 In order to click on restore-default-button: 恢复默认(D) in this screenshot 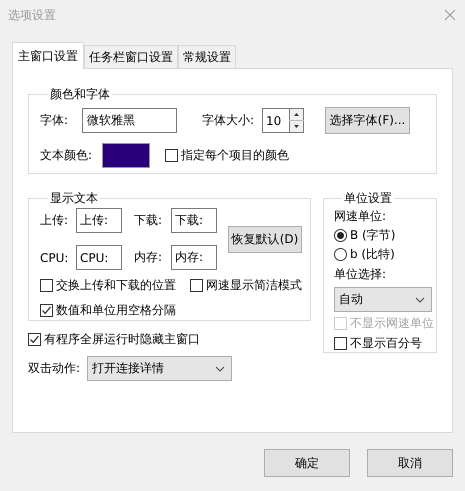, I will do `click(265, 239)`.